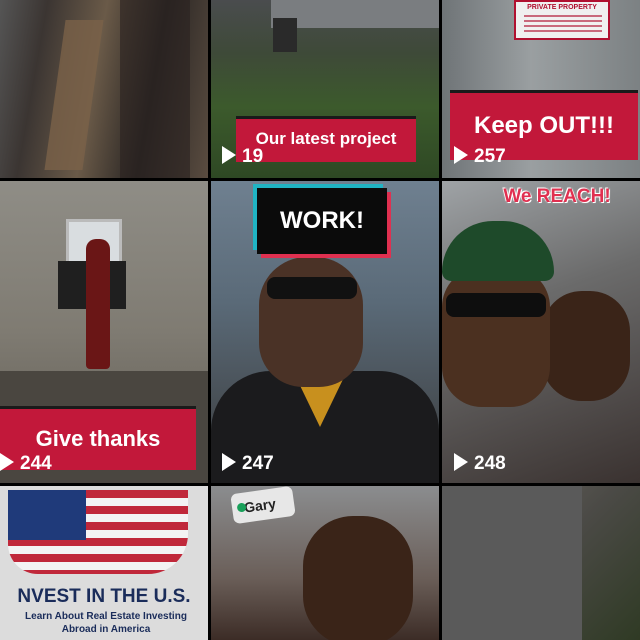 This screenshot has width=640, height=640. What do you see at coordinates (562, 20) in the screenshot?
I see `private-property-sign: PRIVATE PROPERTY` at bounding box center [562, 20].